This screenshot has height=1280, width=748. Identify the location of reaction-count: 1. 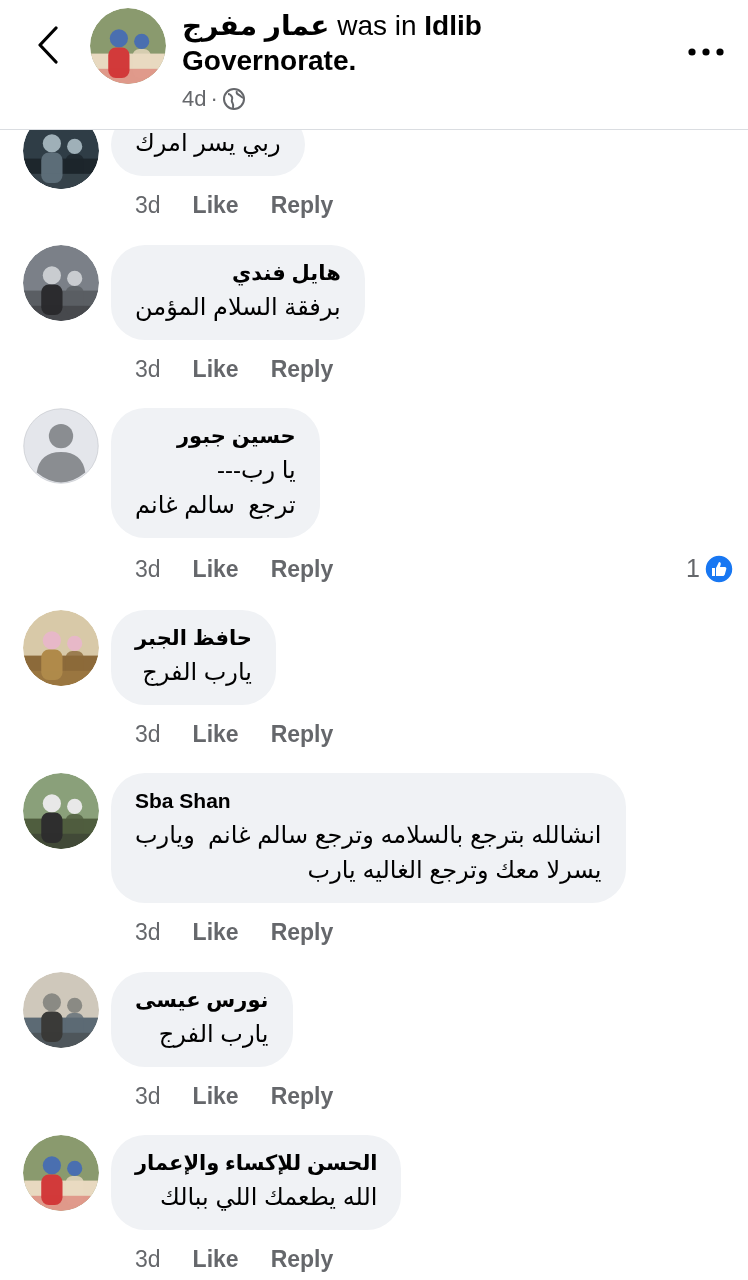
(693, 568).